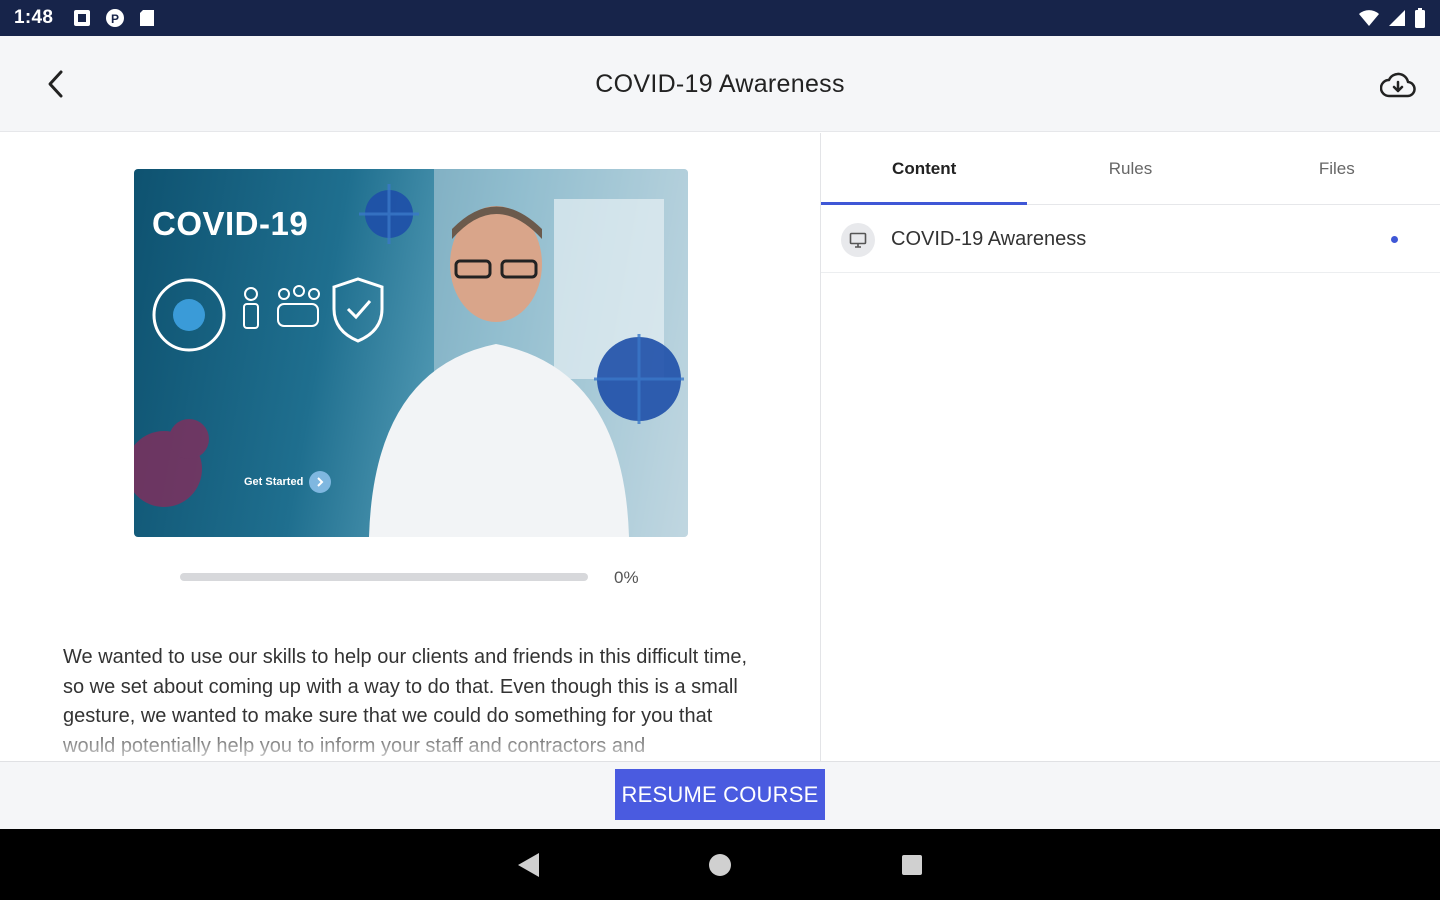 Image resolution: width=1440 pixels, height=900 pixels. I want to click on nav-recents-button, so click(912, 865).